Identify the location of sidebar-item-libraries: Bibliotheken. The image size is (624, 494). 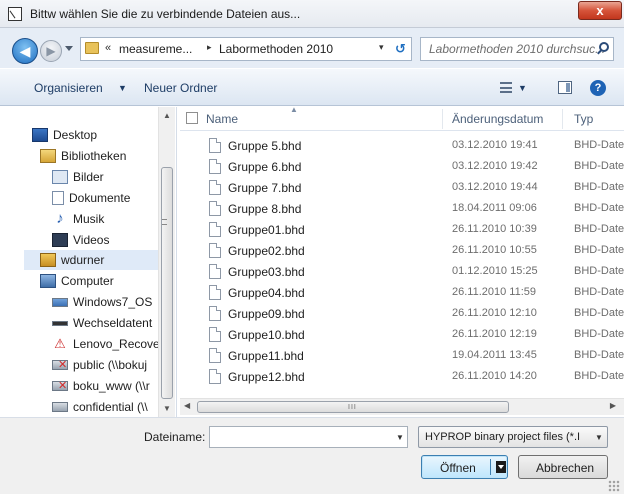
(83, 156).